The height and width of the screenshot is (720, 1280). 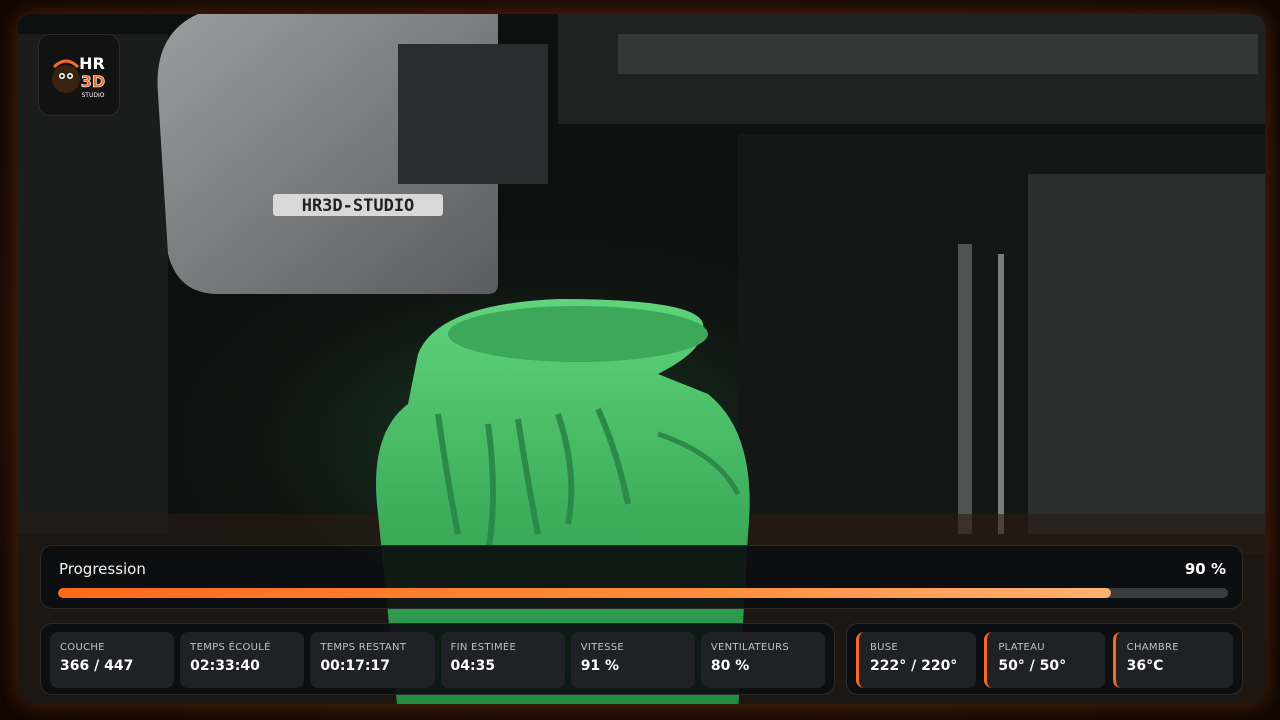 I want to click on stat-label: TEMPS RESTANT, so click(x=363, y=647).